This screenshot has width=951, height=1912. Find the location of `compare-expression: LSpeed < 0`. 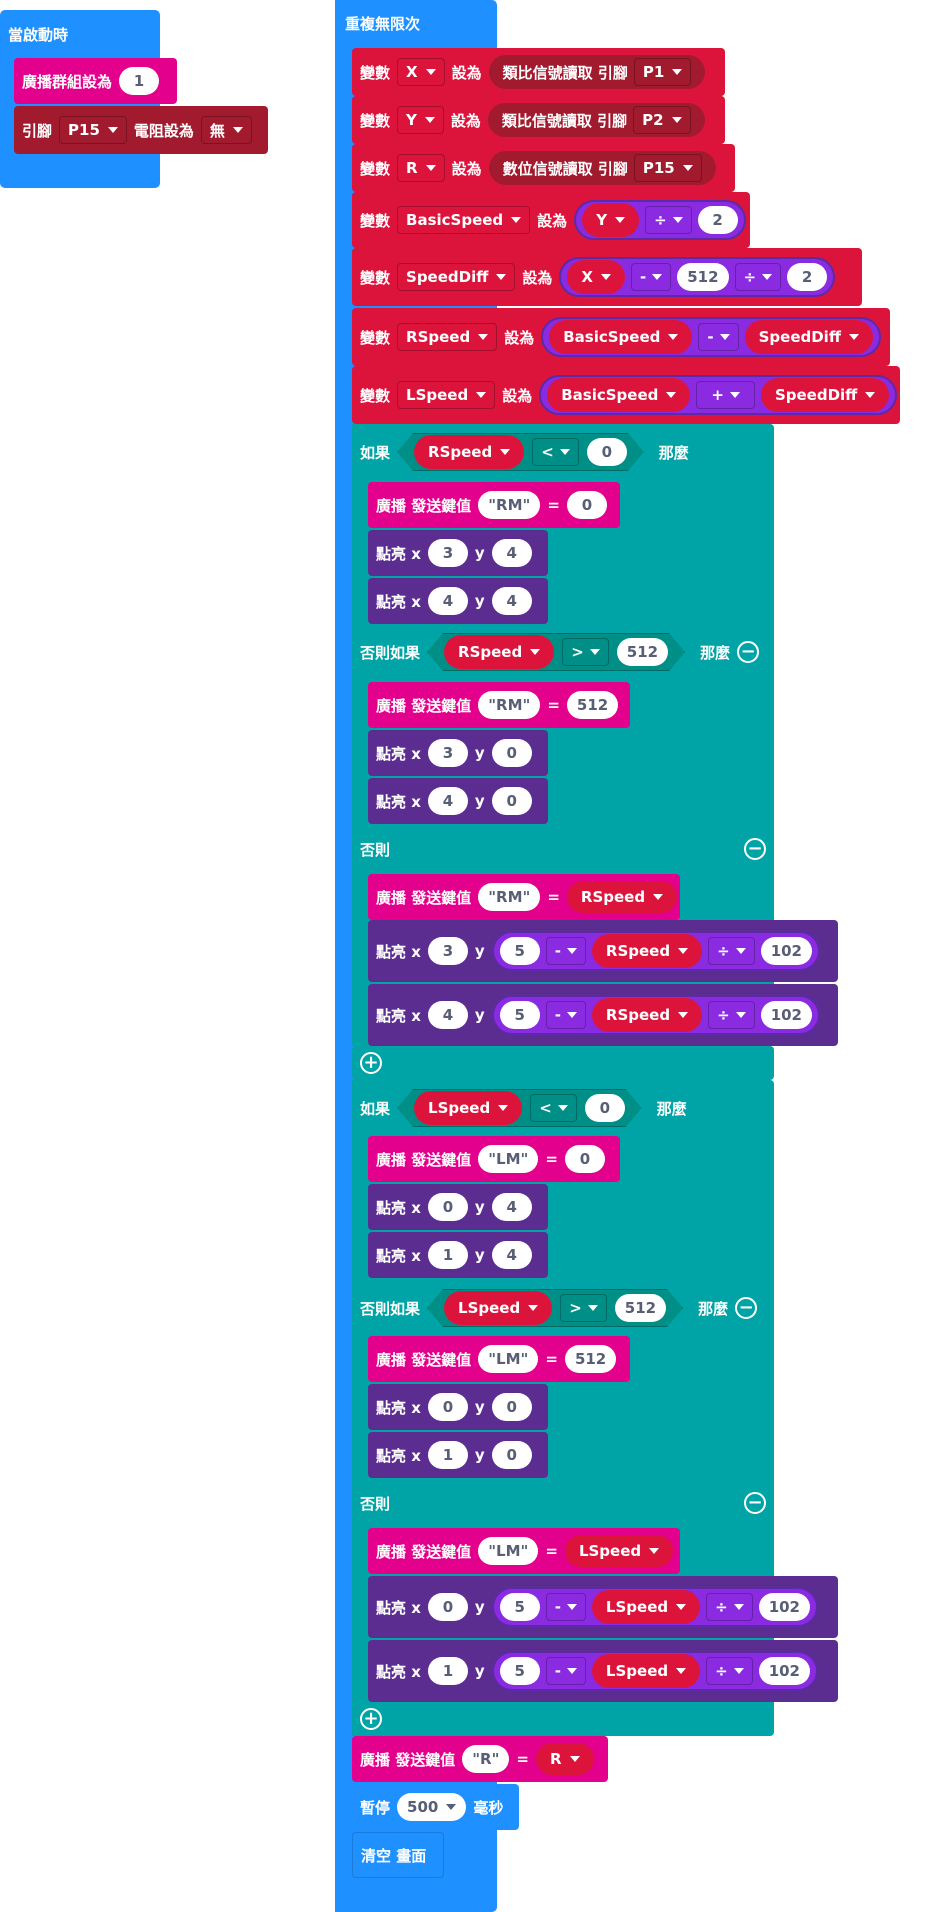

compare-expression: LSpeed < 0 is located at coordinates (519, 1108).